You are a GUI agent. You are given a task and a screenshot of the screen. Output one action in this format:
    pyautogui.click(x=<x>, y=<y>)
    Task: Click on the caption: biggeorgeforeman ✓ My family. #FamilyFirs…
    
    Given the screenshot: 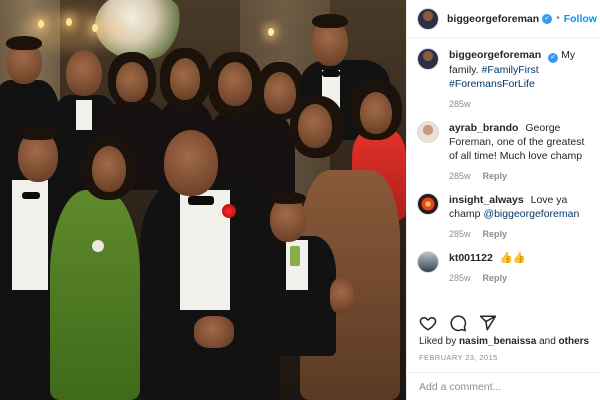 What is the action you would take?
    pyautogui.click(x=504, y=79)
    